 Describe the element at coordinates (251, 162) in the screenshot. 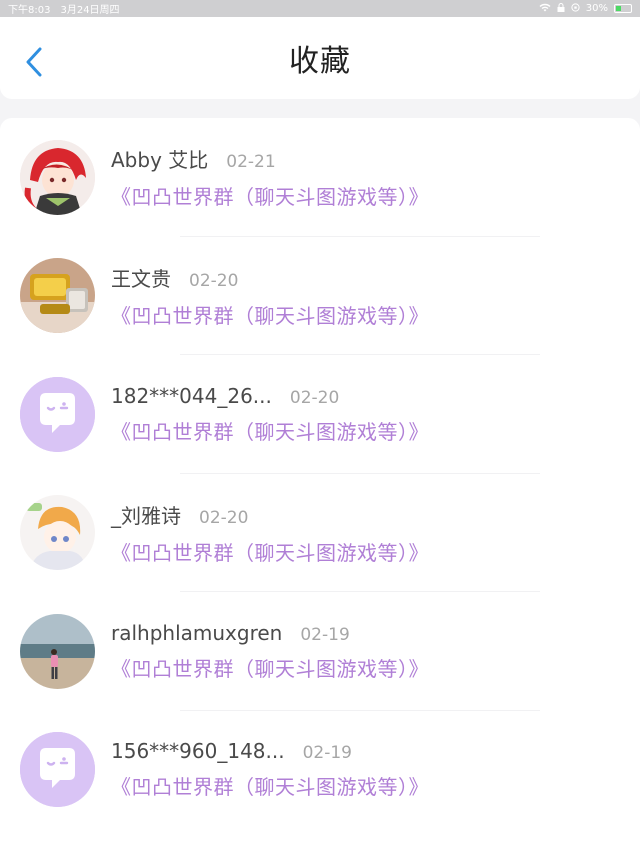

I see `favorite-date: 02-21` at that location.